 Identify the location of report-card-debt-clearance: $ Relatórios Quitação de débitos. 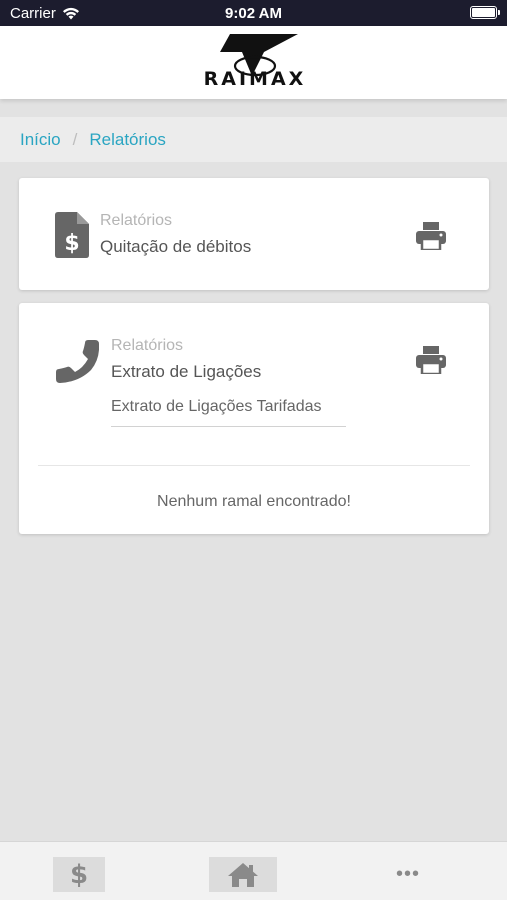
(254, 234).